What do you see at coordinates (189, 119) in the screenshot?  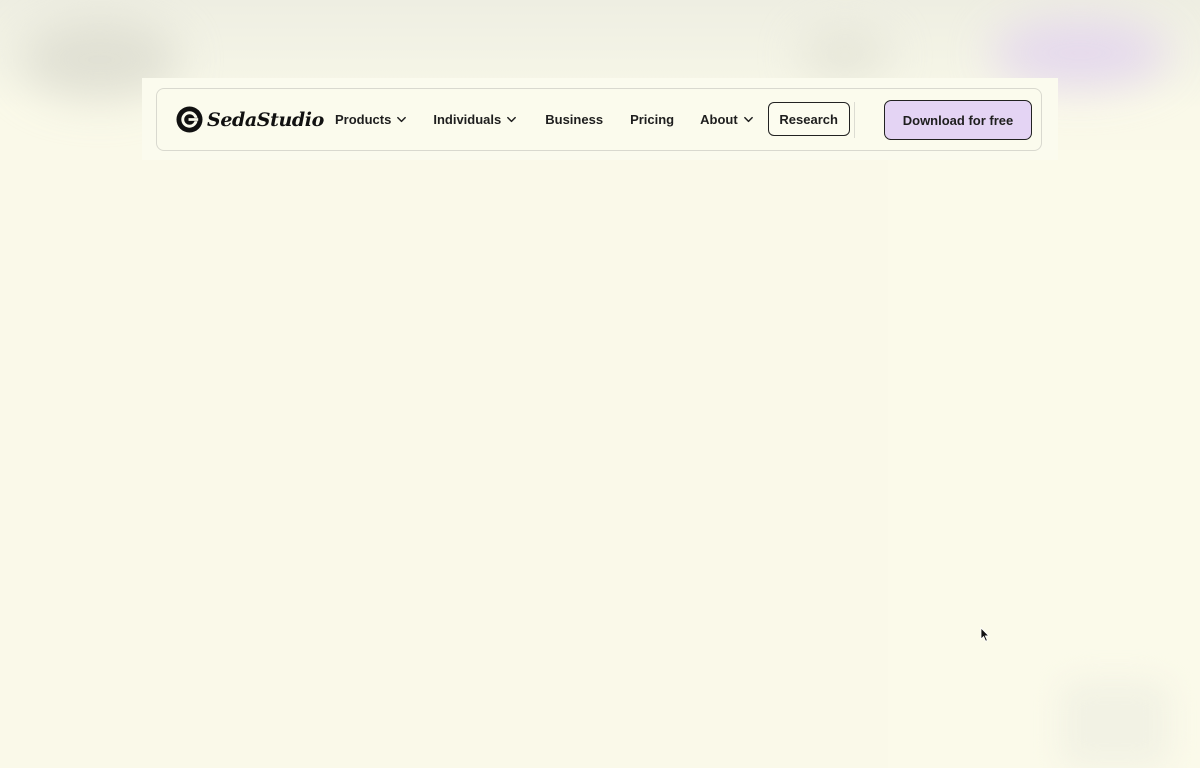 I see `seda-logo-icon` at bounding box center [189, 119].